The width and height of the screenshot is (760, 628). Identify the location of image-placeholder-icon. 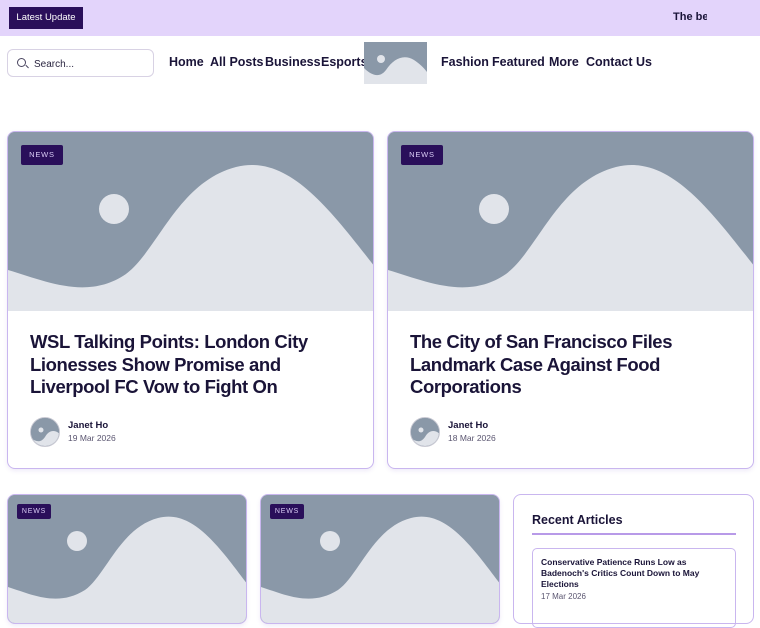
(395, 63).